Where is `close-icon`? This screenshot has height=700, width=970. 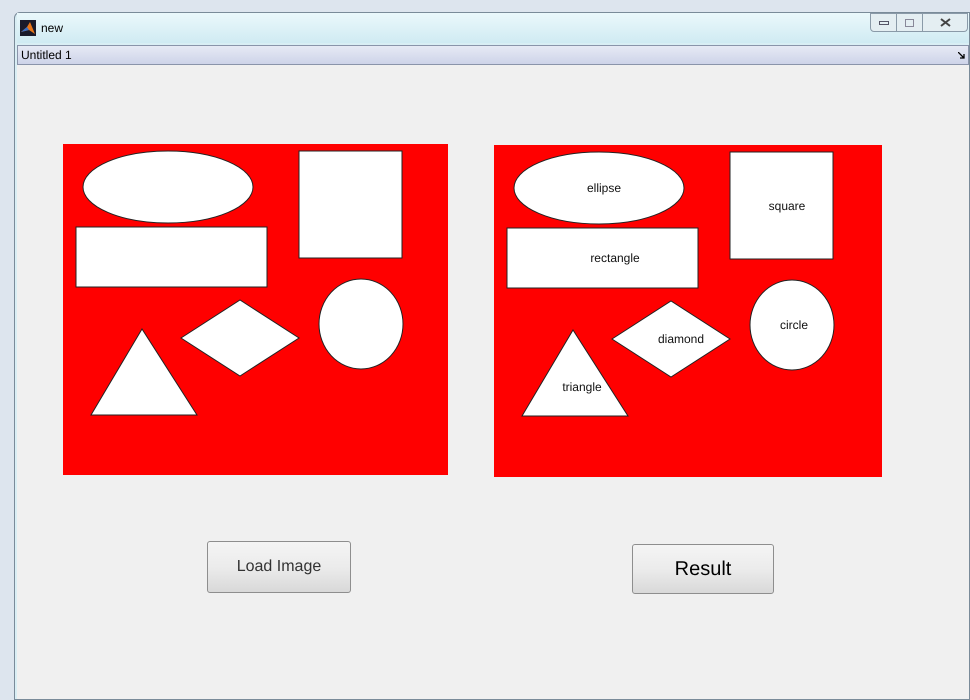
close-icon is located at coordinates (945, 22).